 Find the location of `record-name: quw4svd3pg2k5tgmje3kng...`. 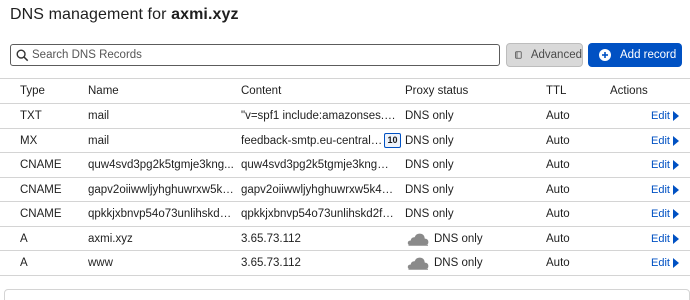

record-name: quw4svd3pg2k5tgmje3kng... is located at coordinates (161, 165).